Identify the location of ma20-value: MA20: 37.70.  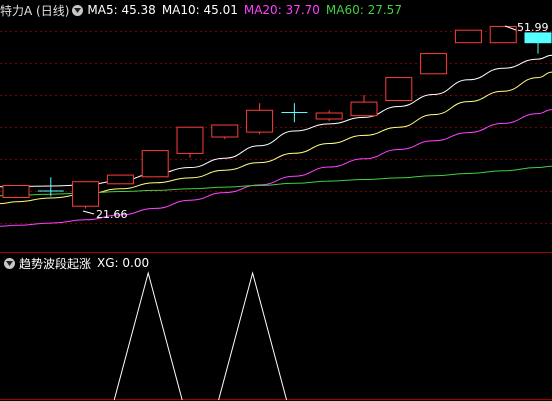
(281, 10).